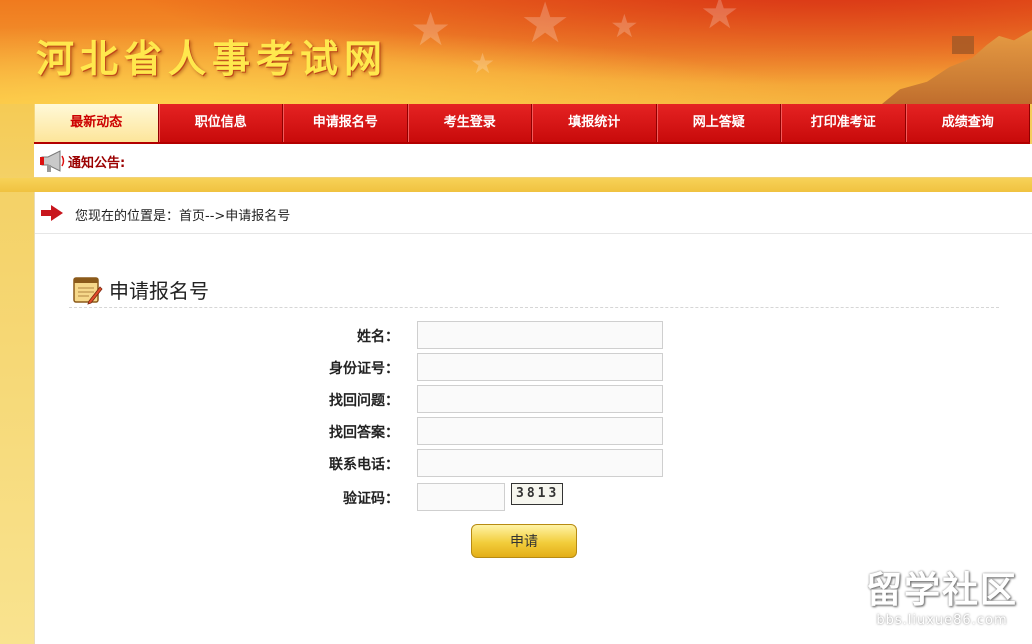 This screenshot has width=1032, height=644. Describe the element at coordinates (469, 123) in the screenshot. I see `nav-item-candidate-login: 考生登录` at that location.